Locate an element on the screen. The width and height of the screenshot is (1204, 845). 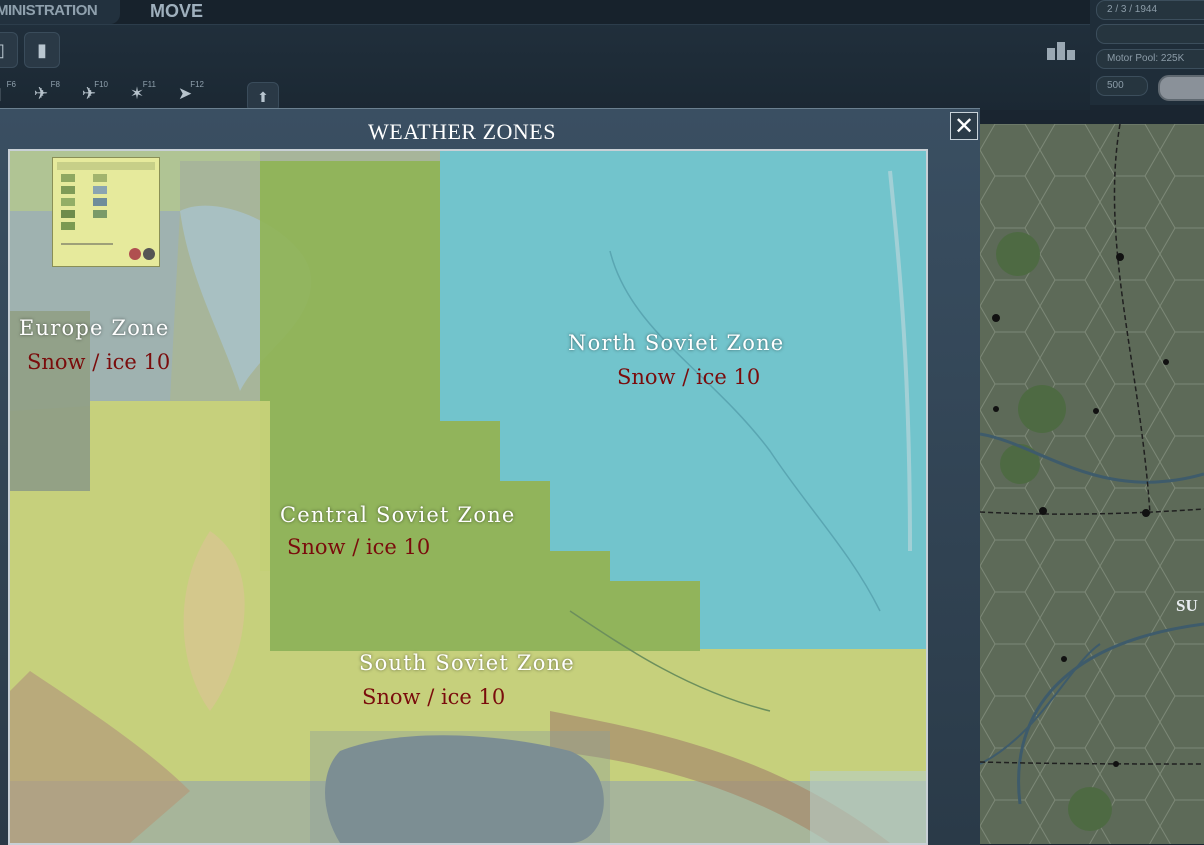
map-place-label: SU is located at coordinates (1187, 605).